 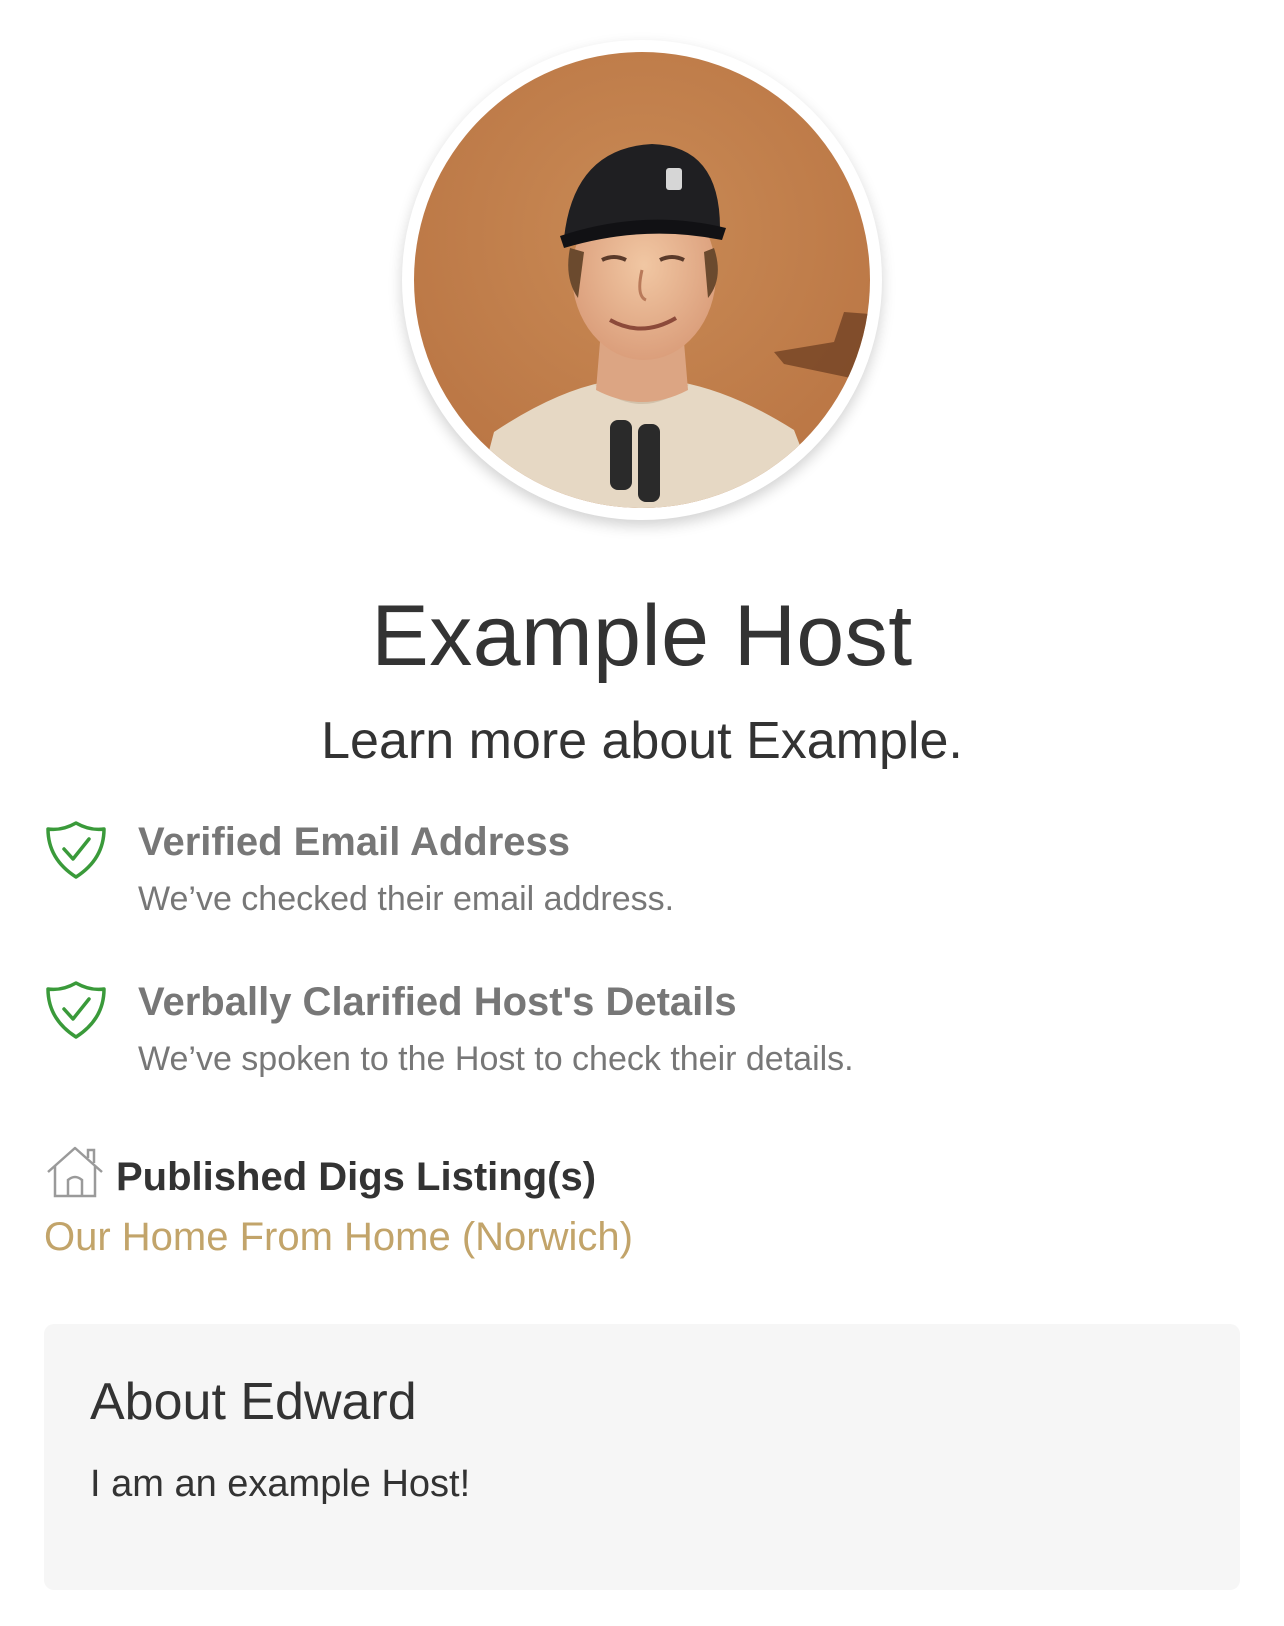 I want to click on house-icon, so click(x=75, y=1172).